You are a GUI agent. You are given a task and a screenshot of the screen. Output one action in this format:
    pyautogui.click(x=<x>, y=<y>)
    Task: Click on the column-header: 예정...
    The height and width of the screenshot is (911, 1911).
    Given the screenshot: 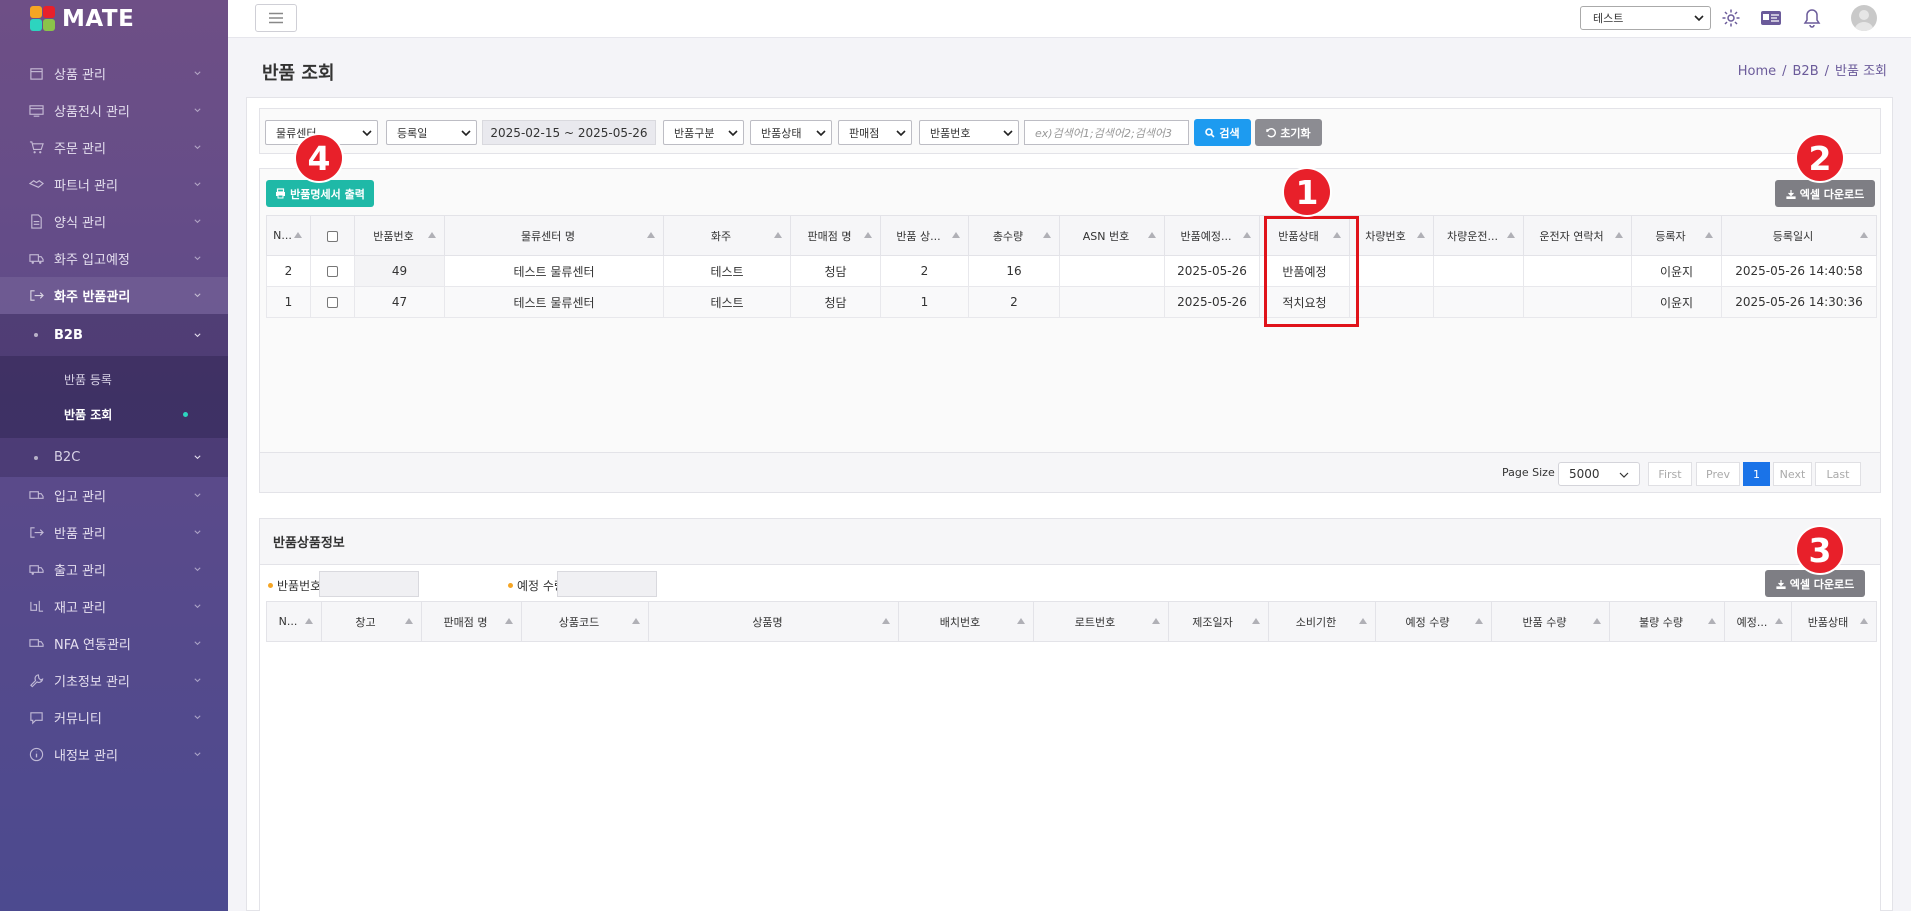 What is the action you would take?
    pyautogui.click(x=1758, y=621)
    